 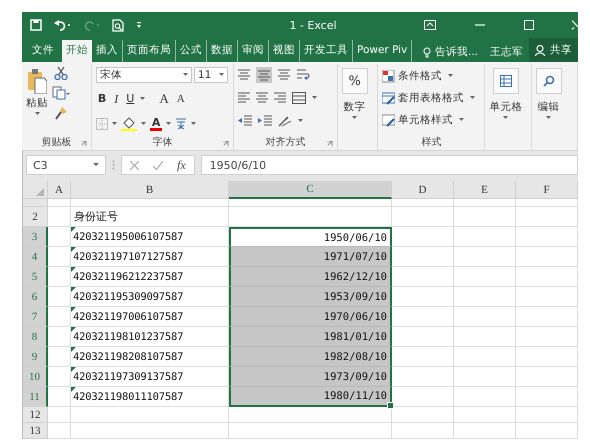 I want to click on ribbon-tab: 文件, so click(x=43, y=51).